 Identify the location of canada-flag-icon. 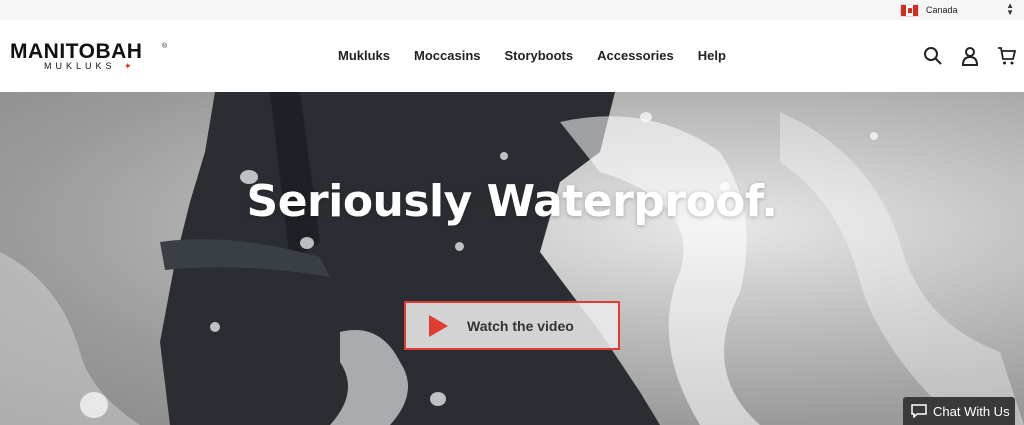
(909, 10).